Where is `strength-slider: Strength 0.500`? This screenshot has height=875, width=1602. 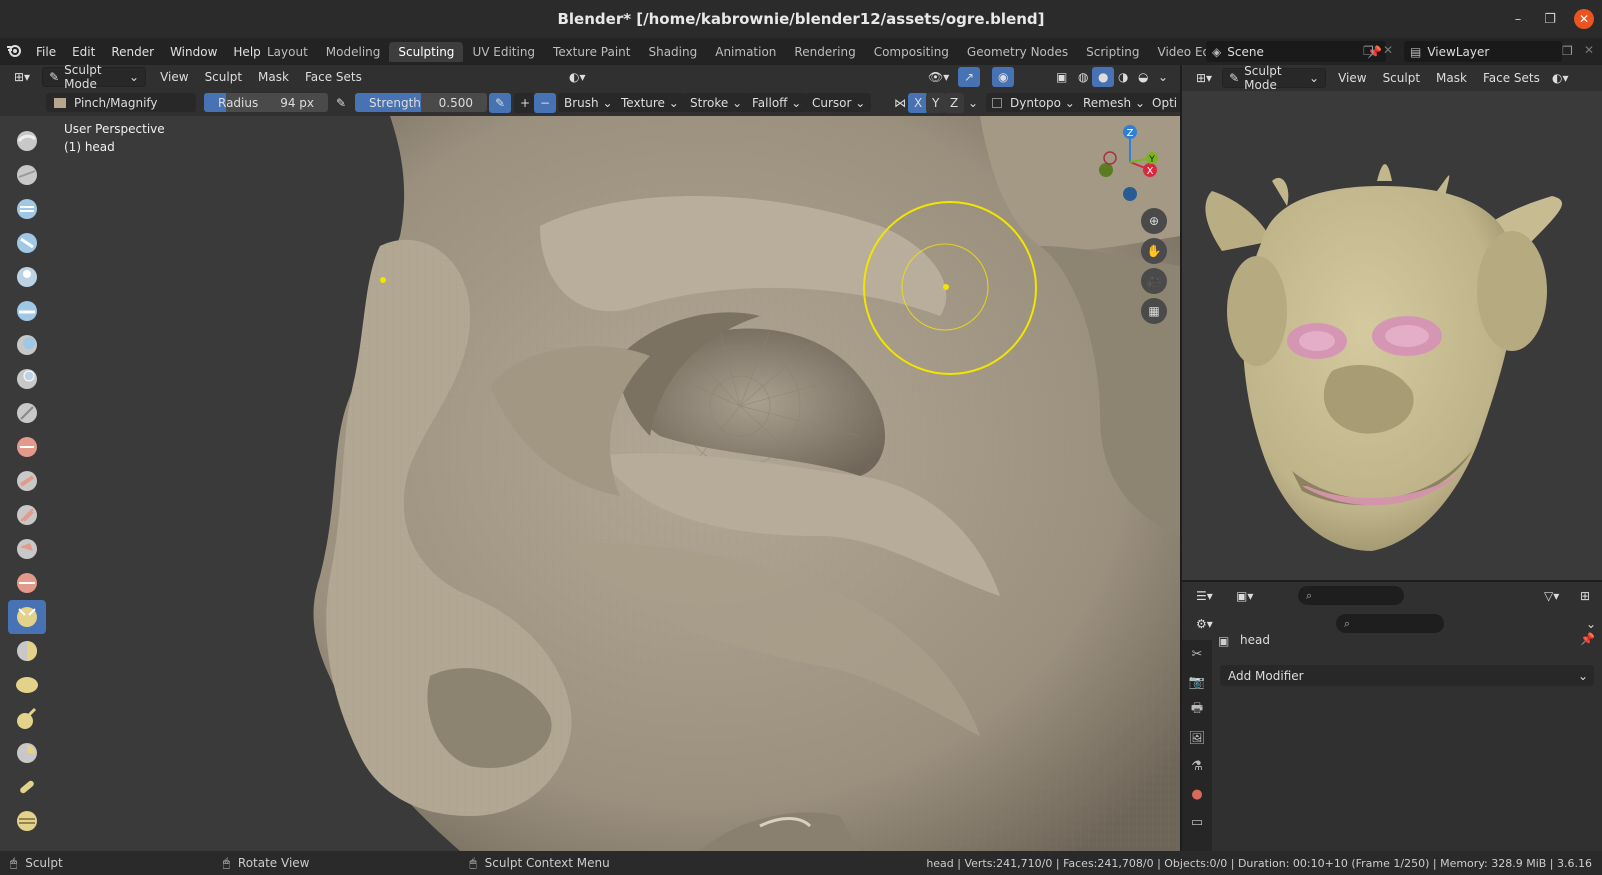 strength-slider: Strength 0.500 is located at coordinates (421, 102).